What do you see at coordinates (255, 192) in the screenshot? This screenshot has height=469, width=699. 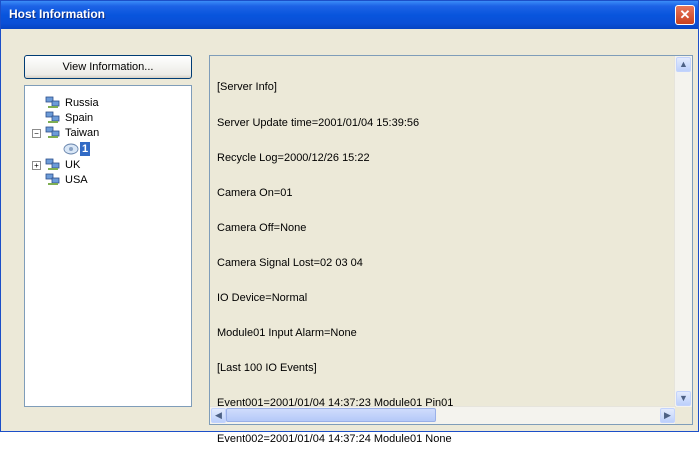 I see `log-line: Camera On=01` at bounding box center [255, 192].